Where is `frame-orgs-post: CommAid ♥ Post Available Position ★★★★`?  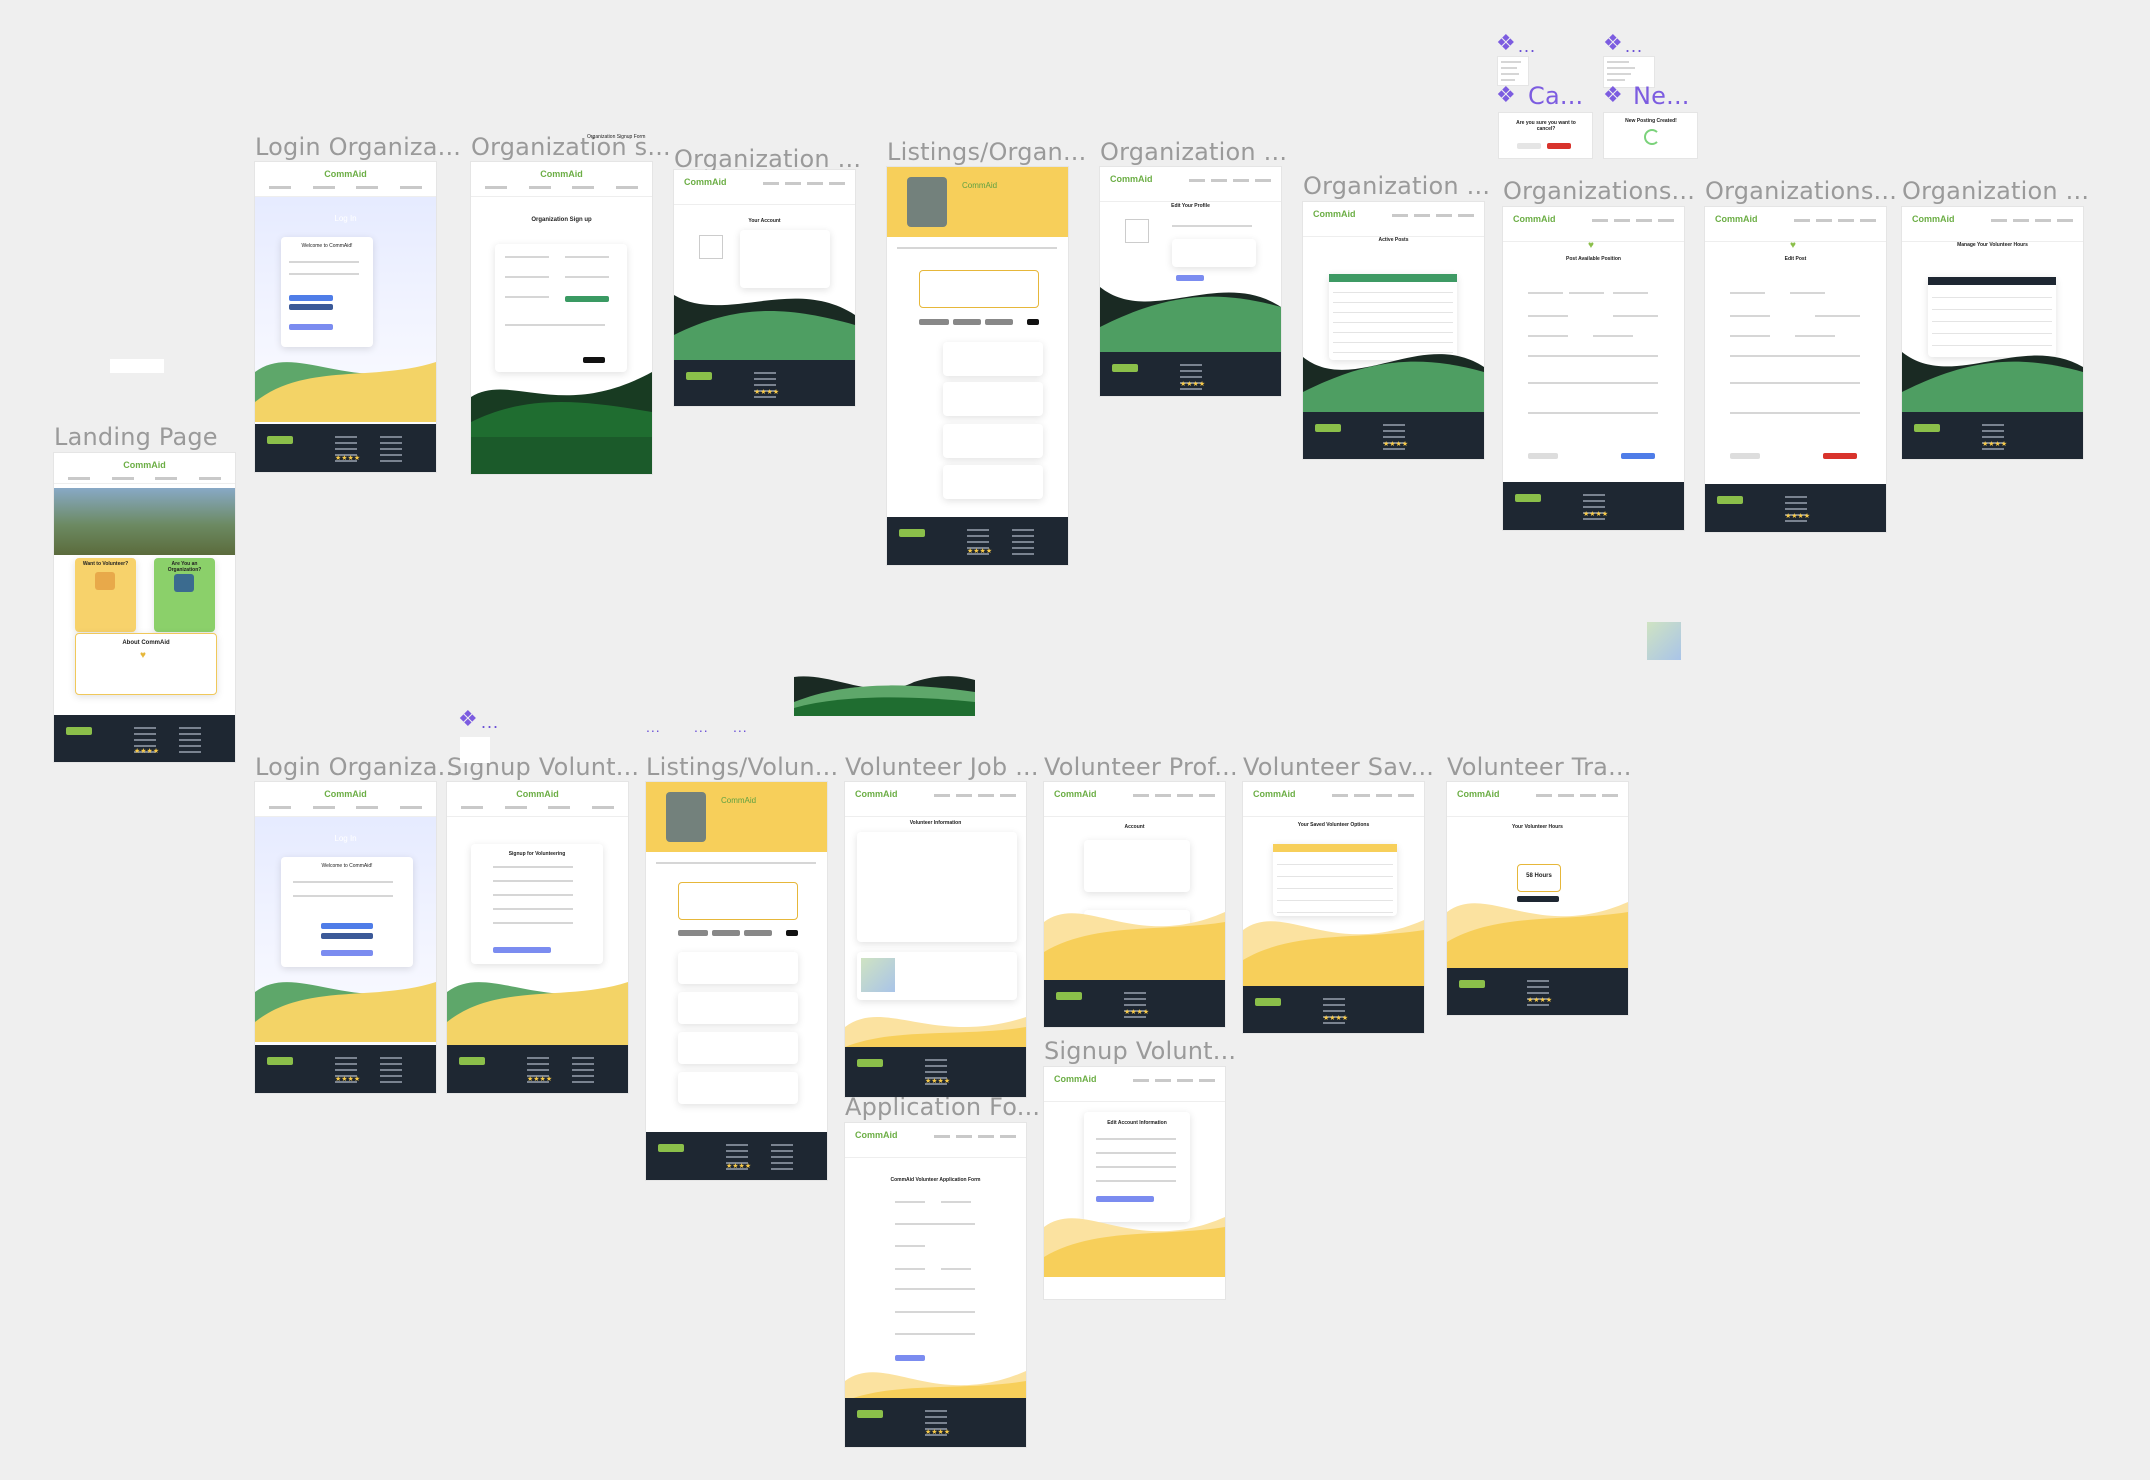 frame-orgs-post: CommAid ♥ Post Available Position ★★★★ is located at coordinates (1593, 368).